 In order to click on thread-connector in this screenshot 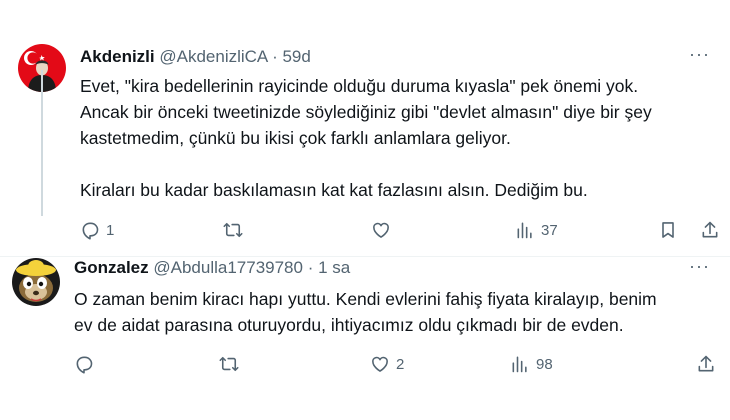, I will do `click(42, 143)`.